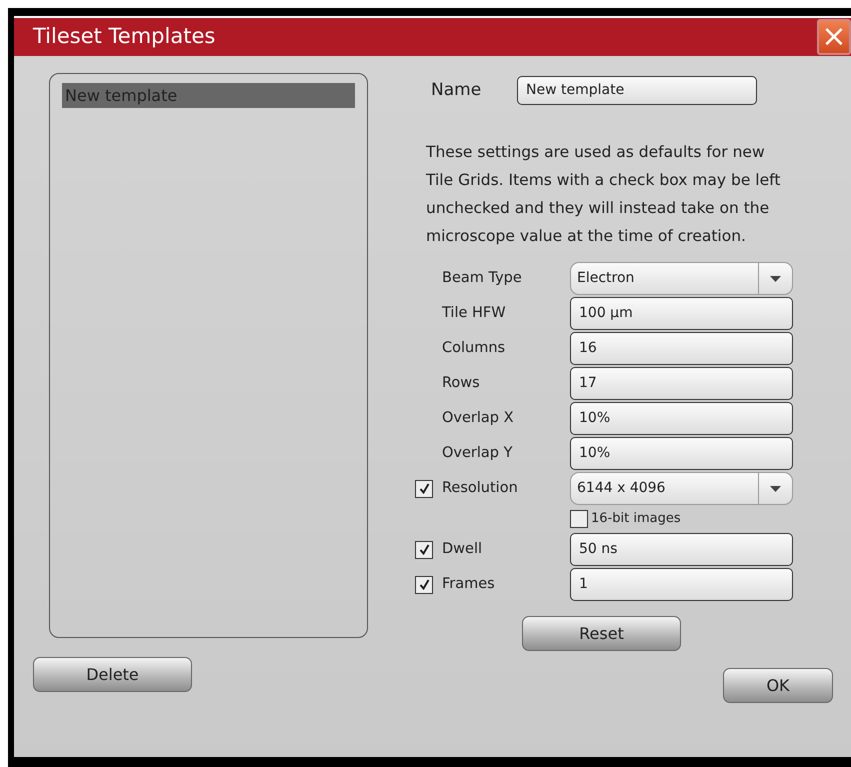  Describe the element at coordinates (461, 383) in the screenshot. I see `field-label: Rows` at that location.